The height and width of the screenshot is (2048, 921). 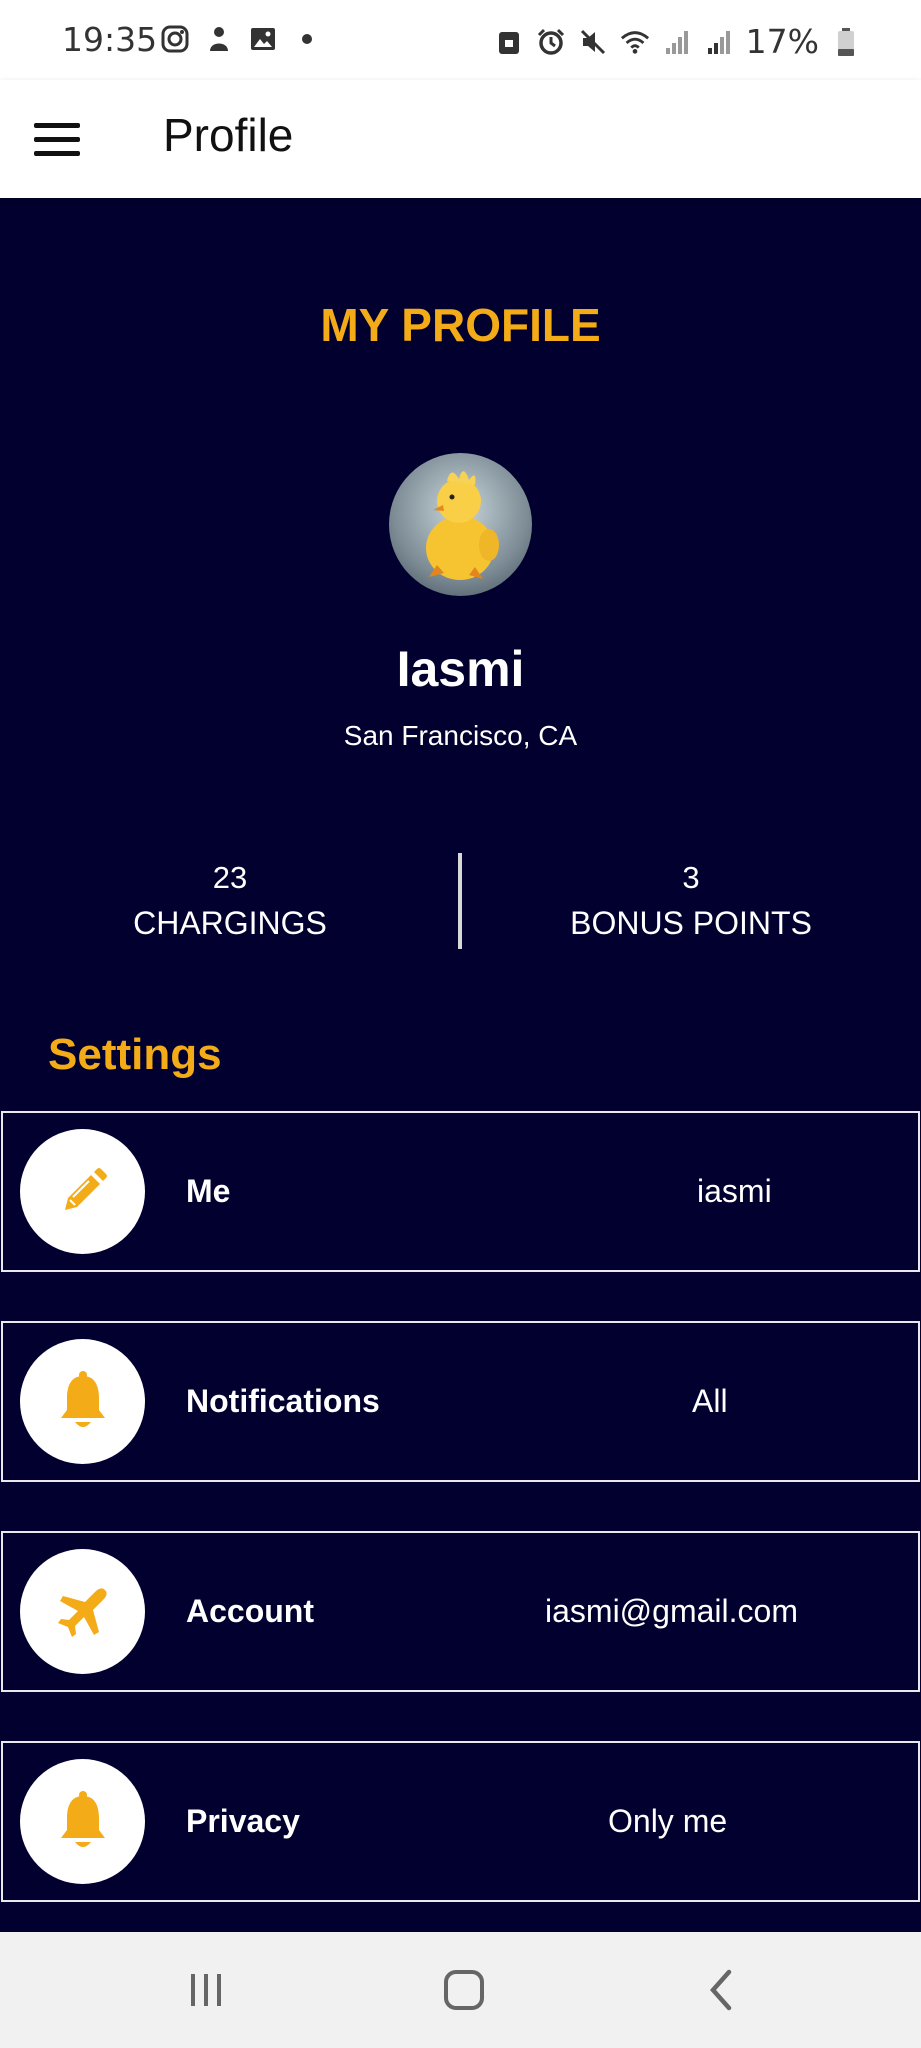 I want to click on stat-value: 23, so click(x=230, y=877).